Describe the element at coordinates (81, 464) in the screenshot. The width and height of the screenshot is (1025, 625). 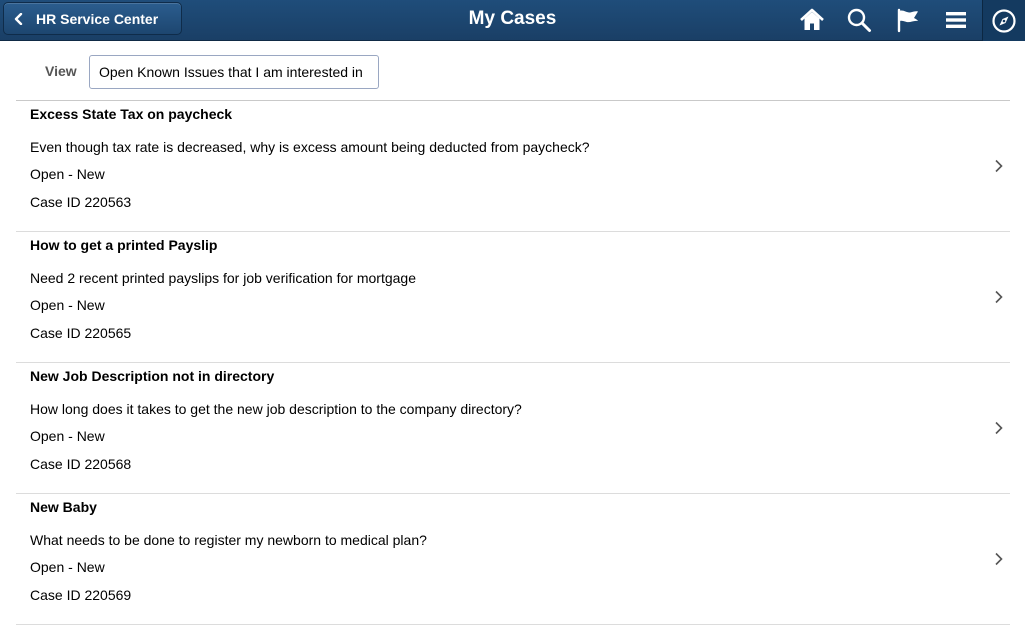
I see `case-id: Case ID 220568` at that location.